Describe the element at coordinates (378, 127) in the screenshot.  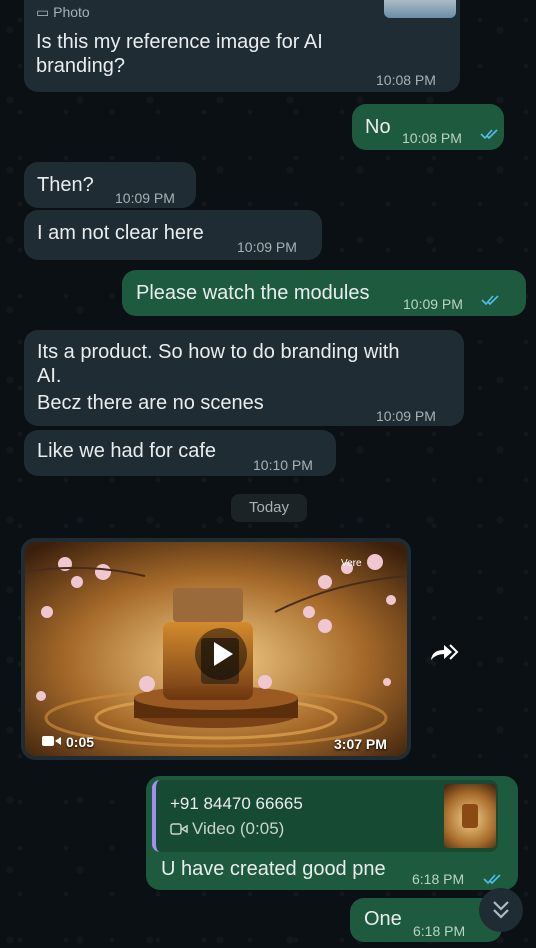
I see `message-text: No` at that location.